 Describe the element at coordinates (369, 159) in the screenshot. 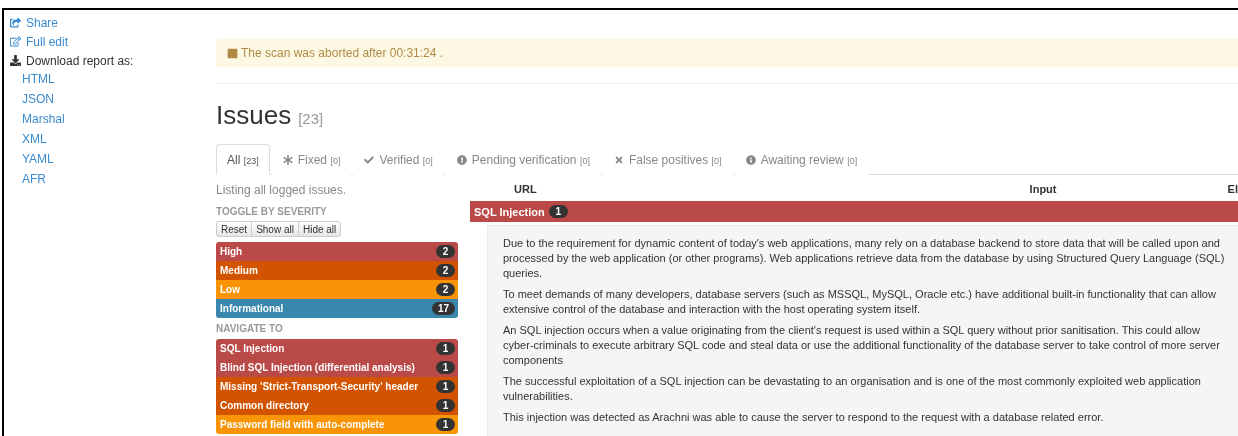

I see `check-icon` at that location.